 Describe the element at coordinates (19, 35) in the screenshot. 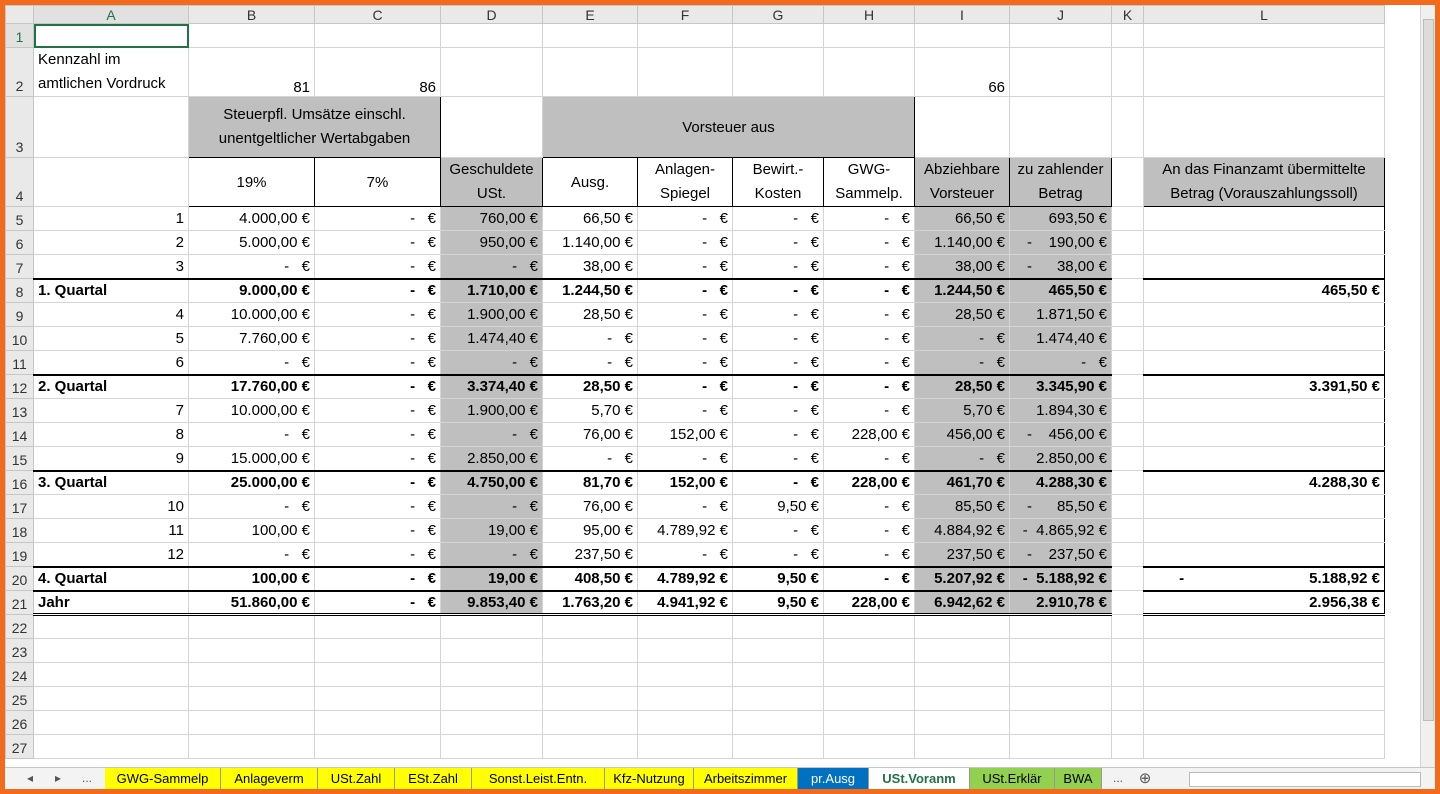

I see `row-header: 1` at that location.